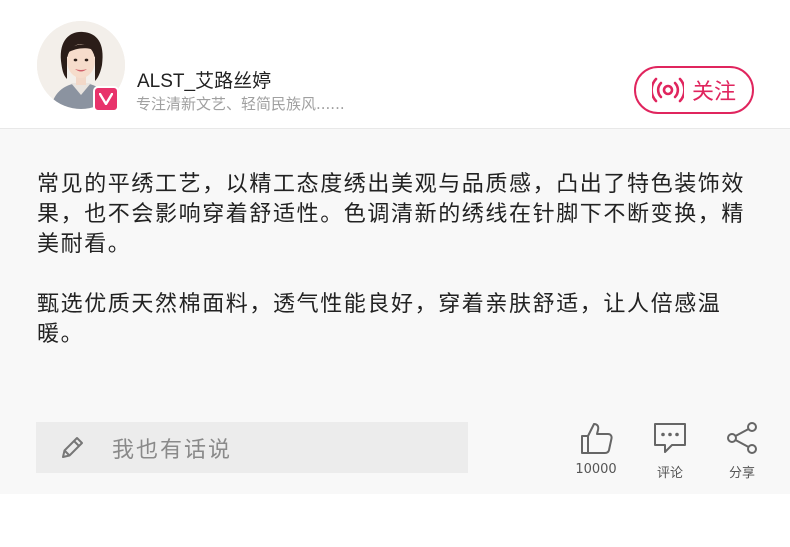 The image size is (790, 547). I want to click on author-name: ALST_艾路丝婷, so click(204, 79).